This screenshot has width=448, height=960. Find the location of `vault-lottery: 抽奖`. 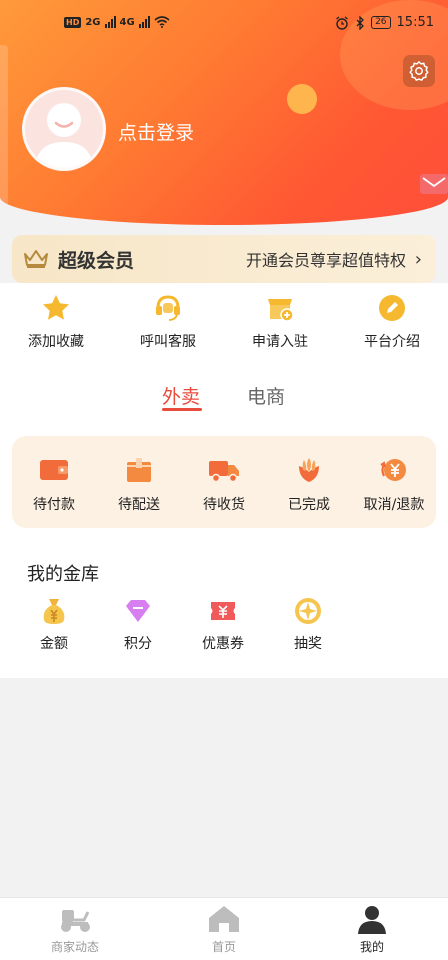

vault-lottery: 抽奖 is located at coordinates (308, 624).